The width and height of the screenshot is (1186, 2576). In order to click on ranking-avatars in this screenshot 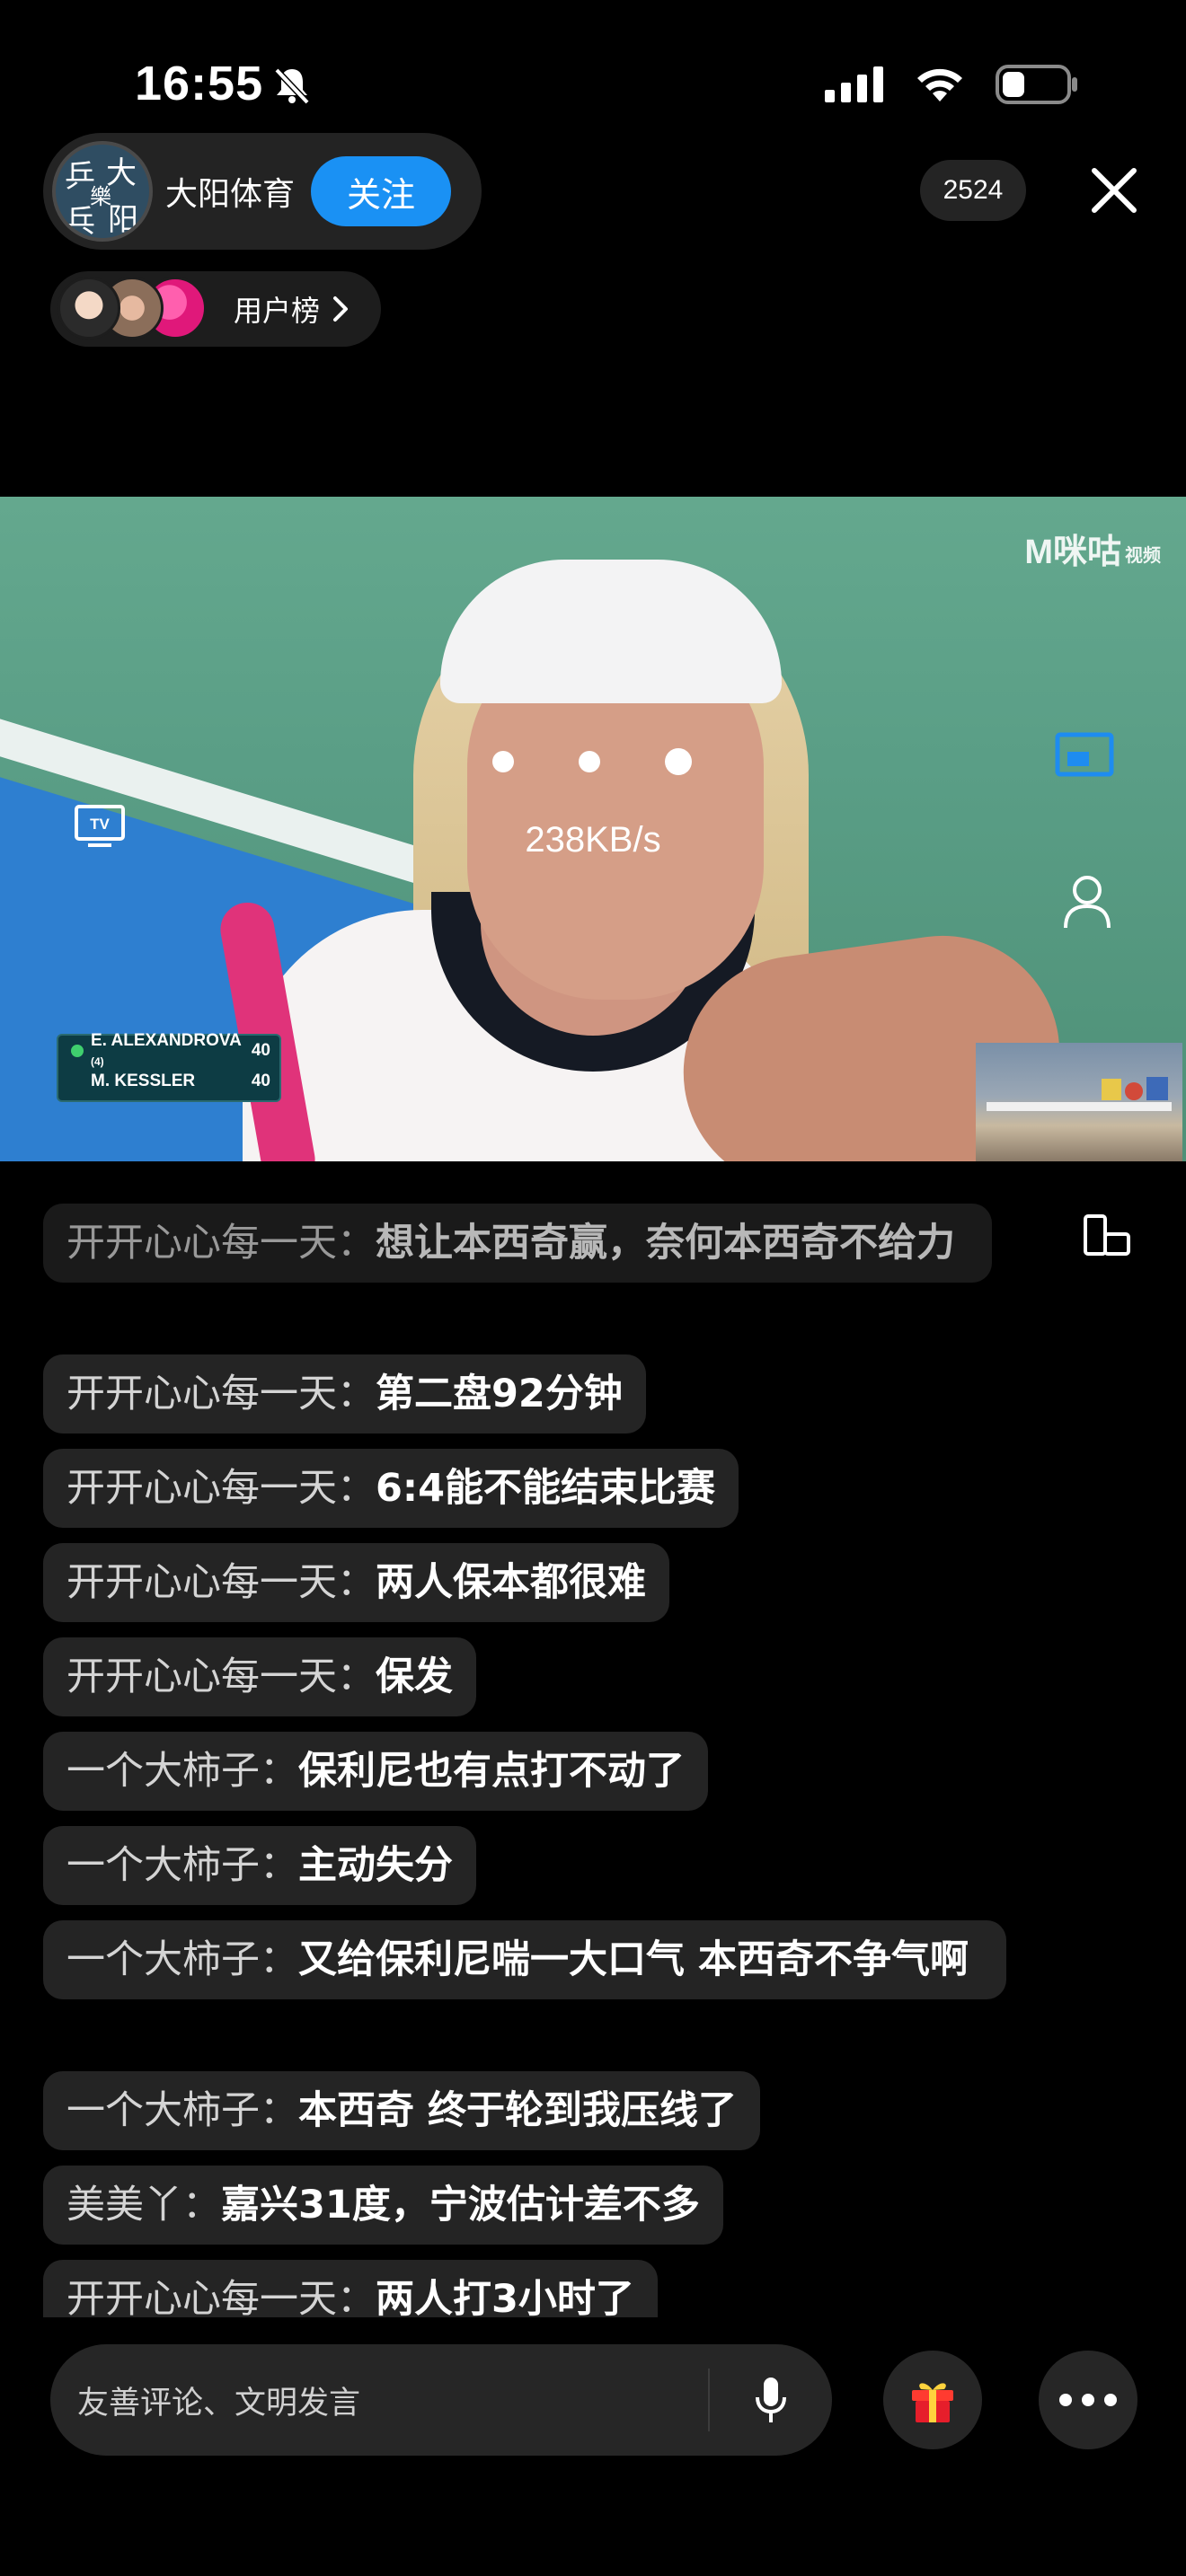, I will do `click(134, 309)`.